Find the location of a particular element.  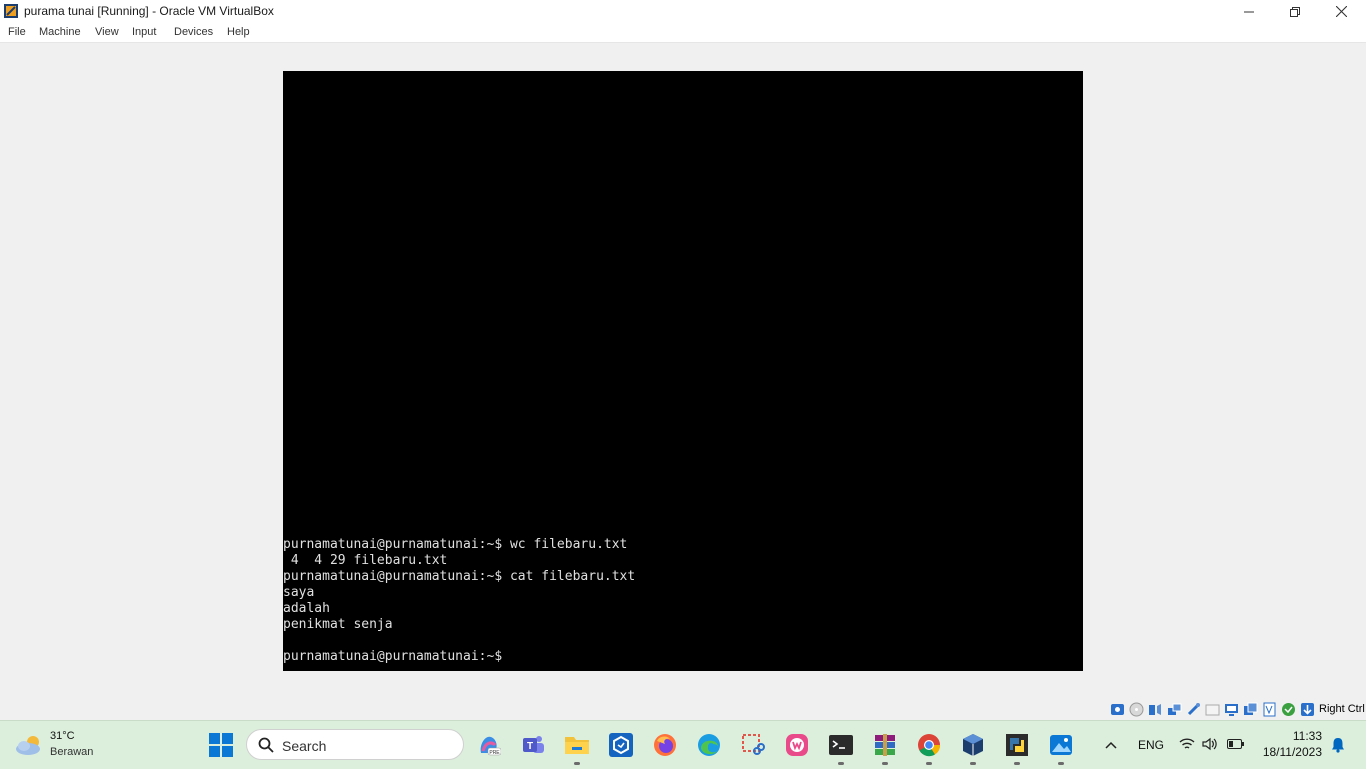

cloudy-weather-icon is located at coordinates (28, 745).